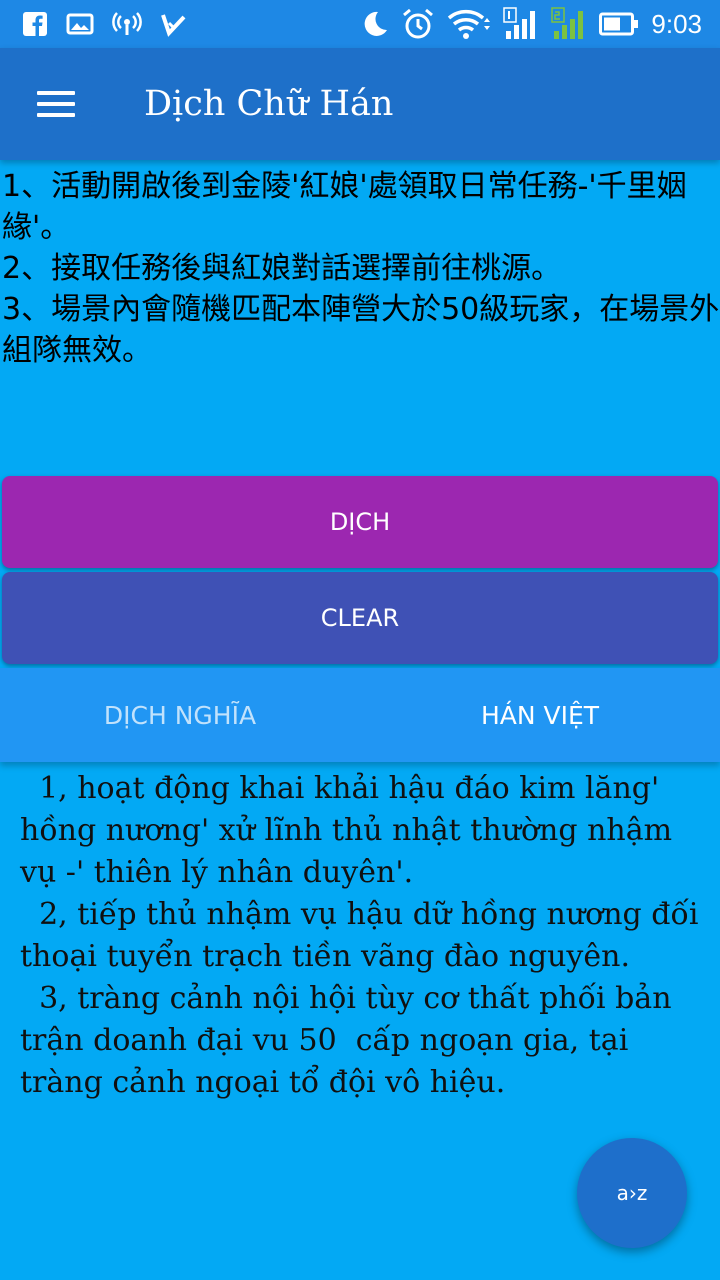 The width and height of the screenshot is (720, 1280). I want to click on app-bar: Dịch Chữ Hán, so click(360, 104).